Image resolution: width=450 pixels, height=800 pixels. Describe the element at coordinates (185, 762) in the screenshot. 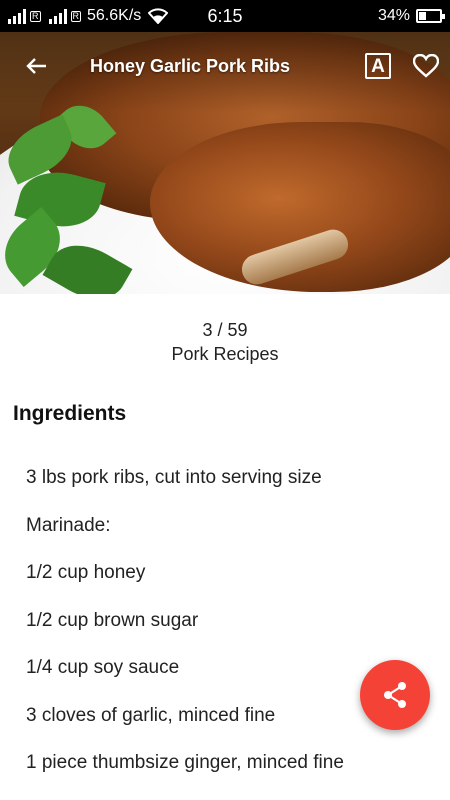

I see `ingredient-item: 1 piece thumbsize ginger, minced fine` at that location.